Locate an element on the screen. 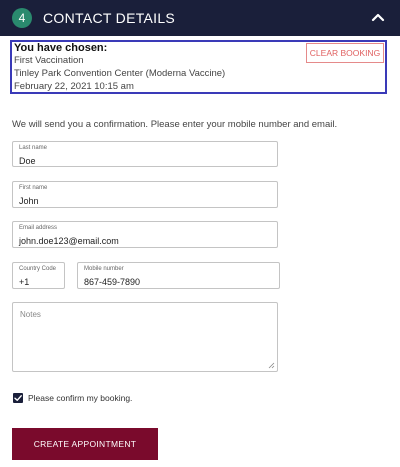 Image resolution: width=400 pixels, height=467 pixels. chosen-datetime: February 22, 2021 10:15 am is located at coordinates (74, 86).